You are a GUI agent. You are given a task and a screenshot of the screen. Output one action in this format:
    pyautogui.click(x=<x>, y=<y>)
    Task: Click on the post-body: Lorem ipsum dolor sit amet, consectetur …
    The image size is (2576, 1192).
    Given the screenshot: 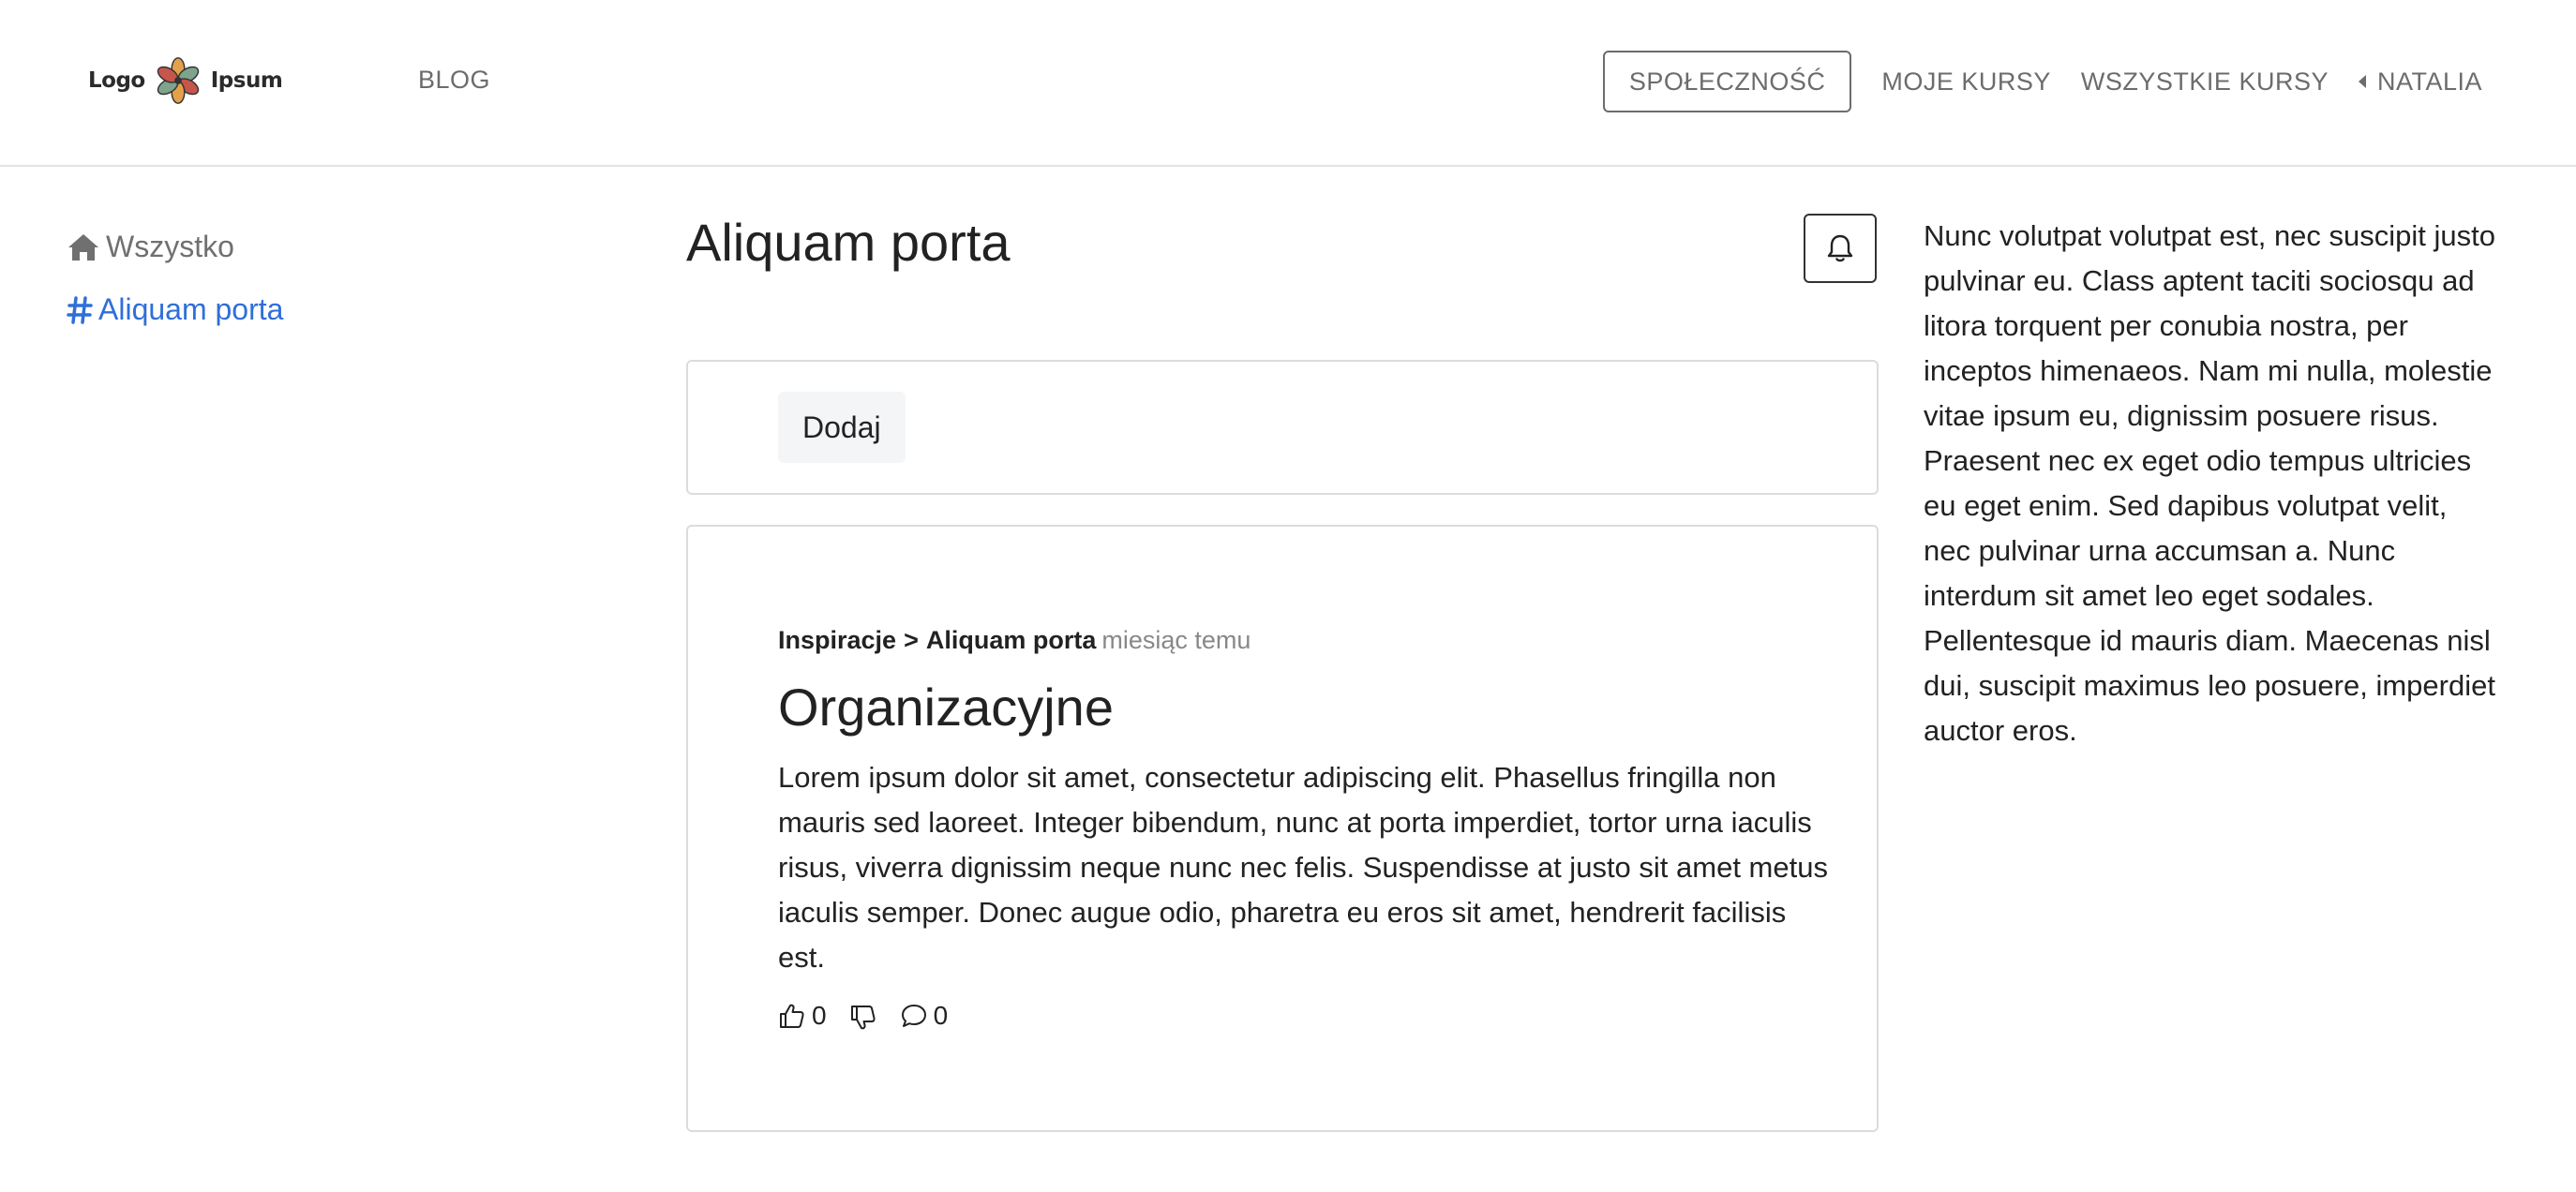 What is the action you would take?
    pyautogui.click(x=1303, y=867)
    